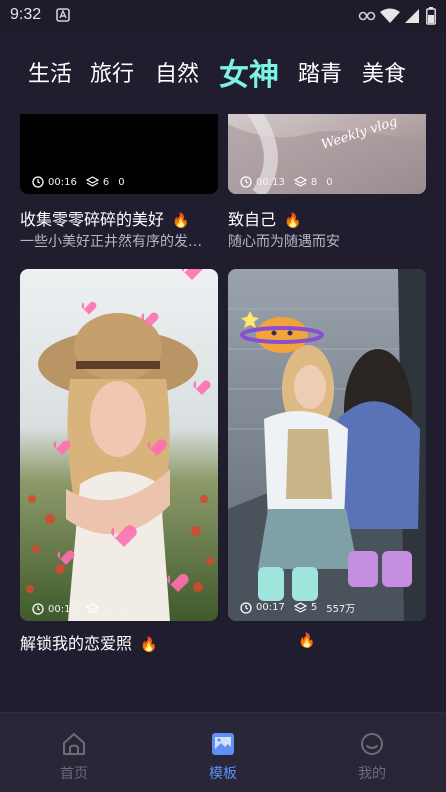 This screenshot has width=446, height=792. I want to click on profile-icon, so click(372, 744).